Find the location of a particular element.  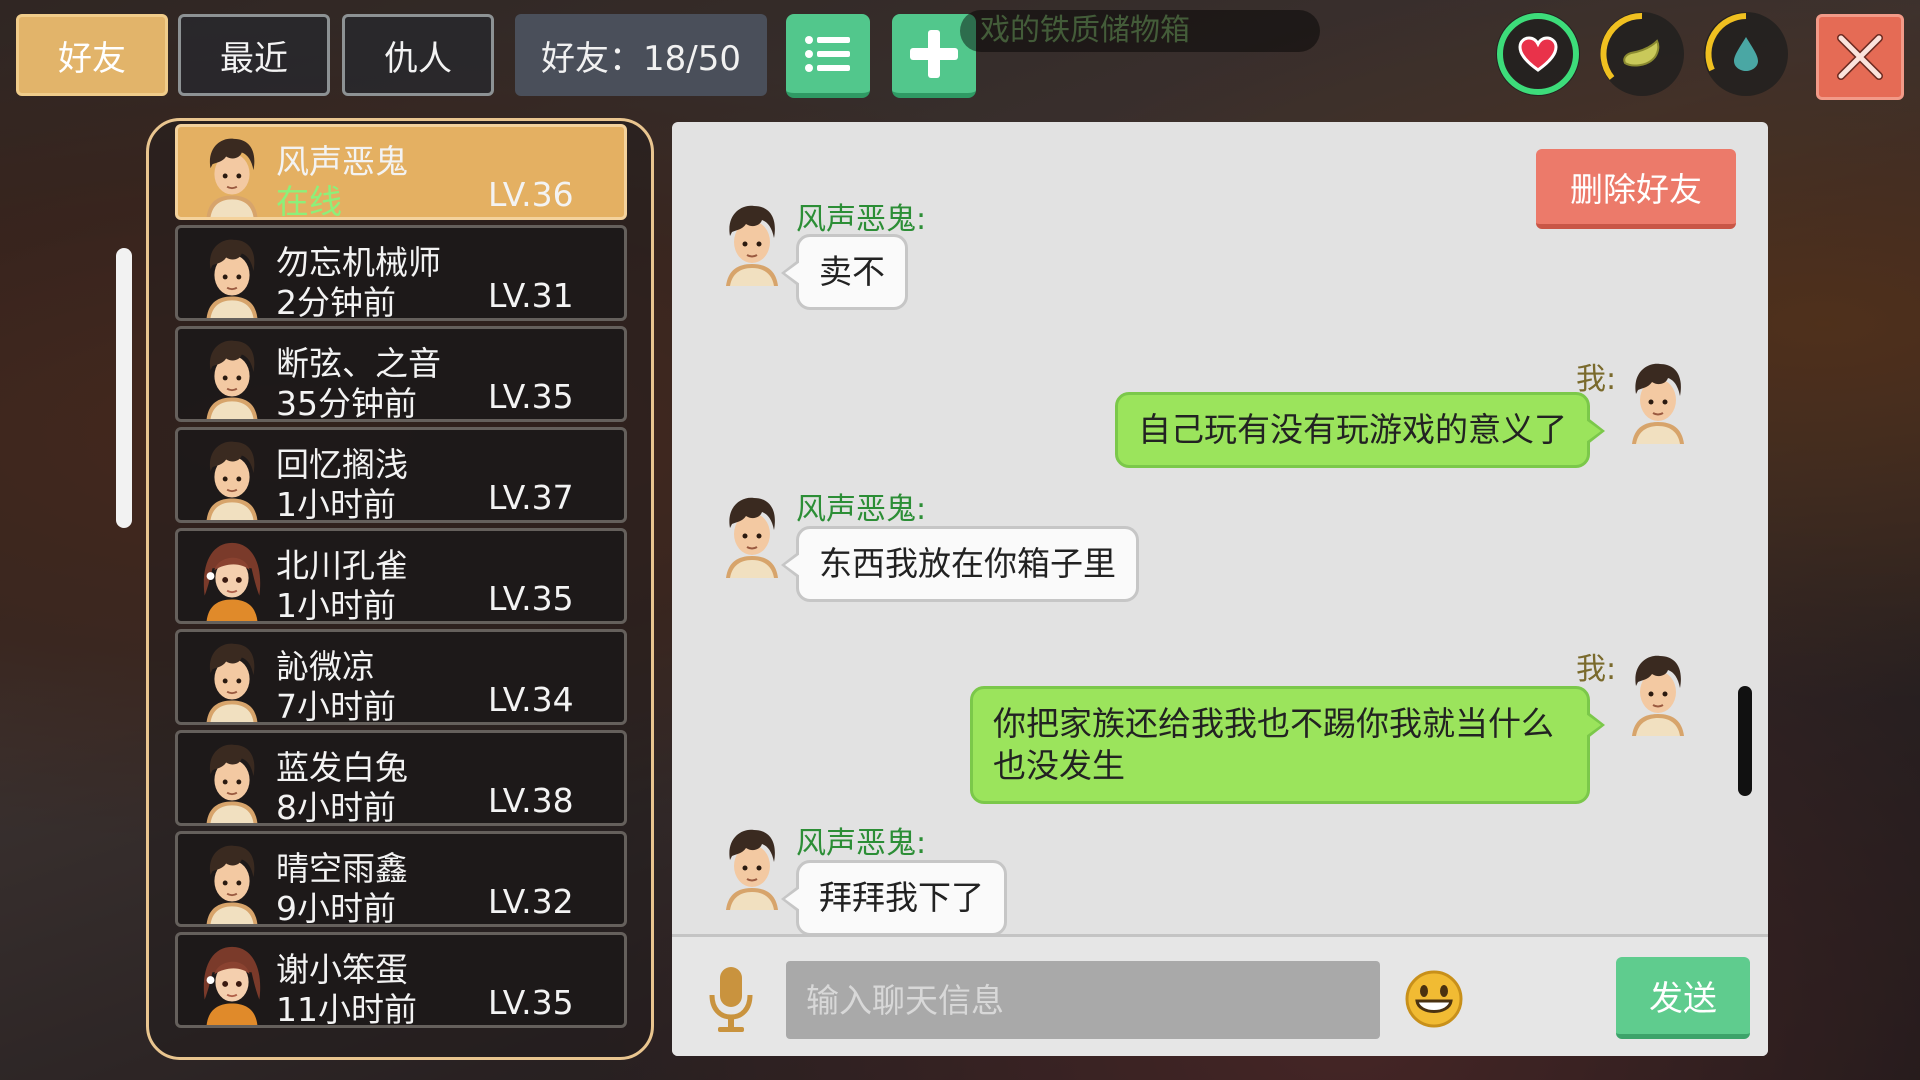

friend-row: 蓝发白兔 8小时前 LV.38 is located at coordinates (401, 778).